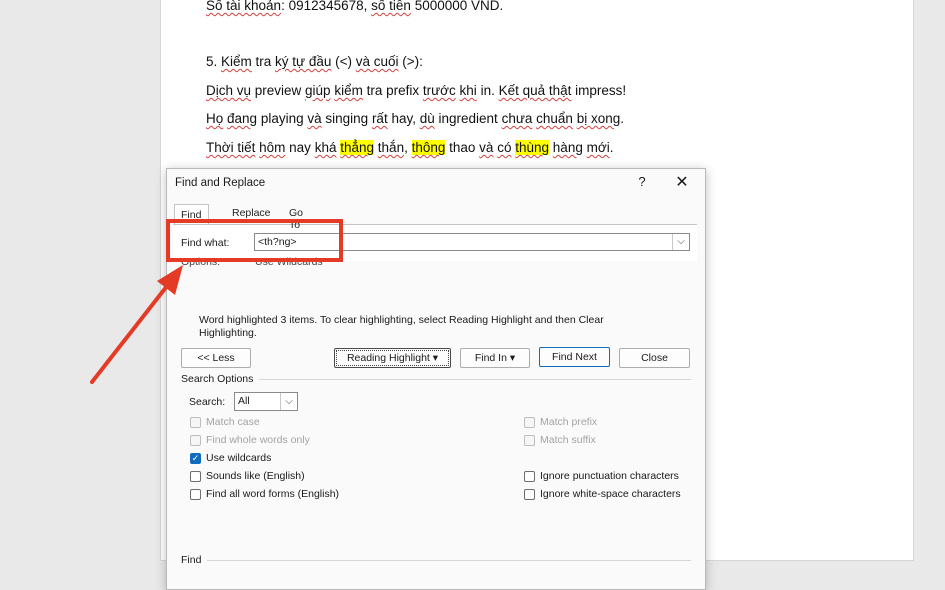 The width and height of the screenshot is (945, 590). Describe the element at coordinates (462, 147) in the screenshot. I see `doc-text-run: thao` at that location.